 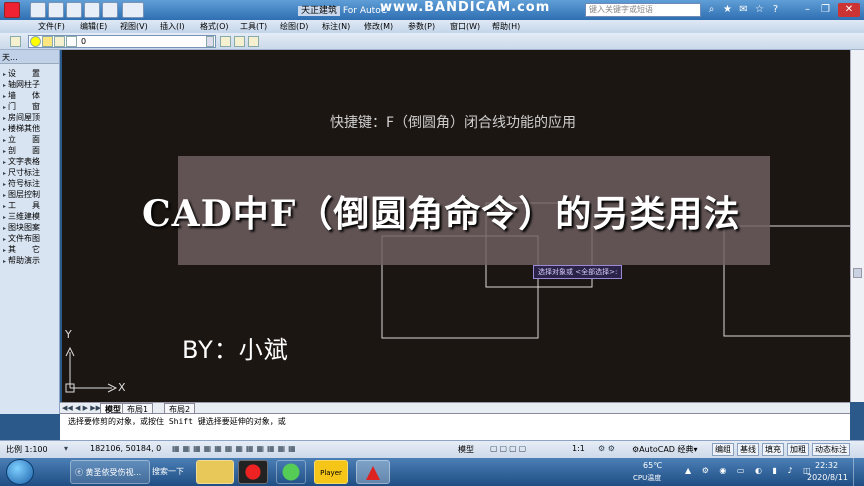 What do you see at coordinates (653, 465) in the screenshot?
I see `cpu-temp: 65℃` at bounding box center [653, 465].